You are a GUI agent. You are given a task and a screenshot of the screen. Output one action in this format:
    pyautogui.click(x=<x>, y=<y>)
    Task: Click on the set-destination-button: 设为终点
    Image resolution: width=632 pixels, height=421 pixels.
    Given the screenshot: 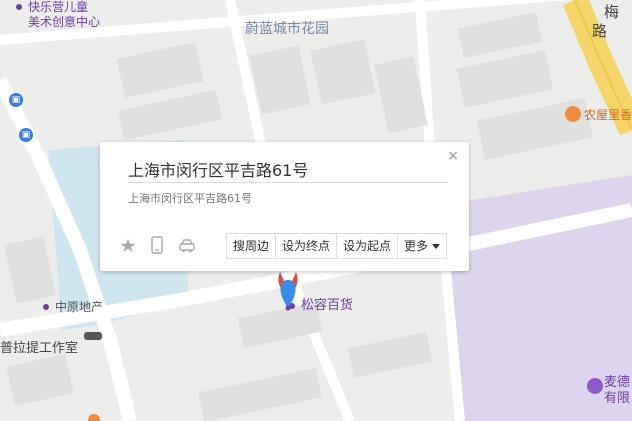 What is the action you would take?
    pyautogui.click(x=307, y=246)
    